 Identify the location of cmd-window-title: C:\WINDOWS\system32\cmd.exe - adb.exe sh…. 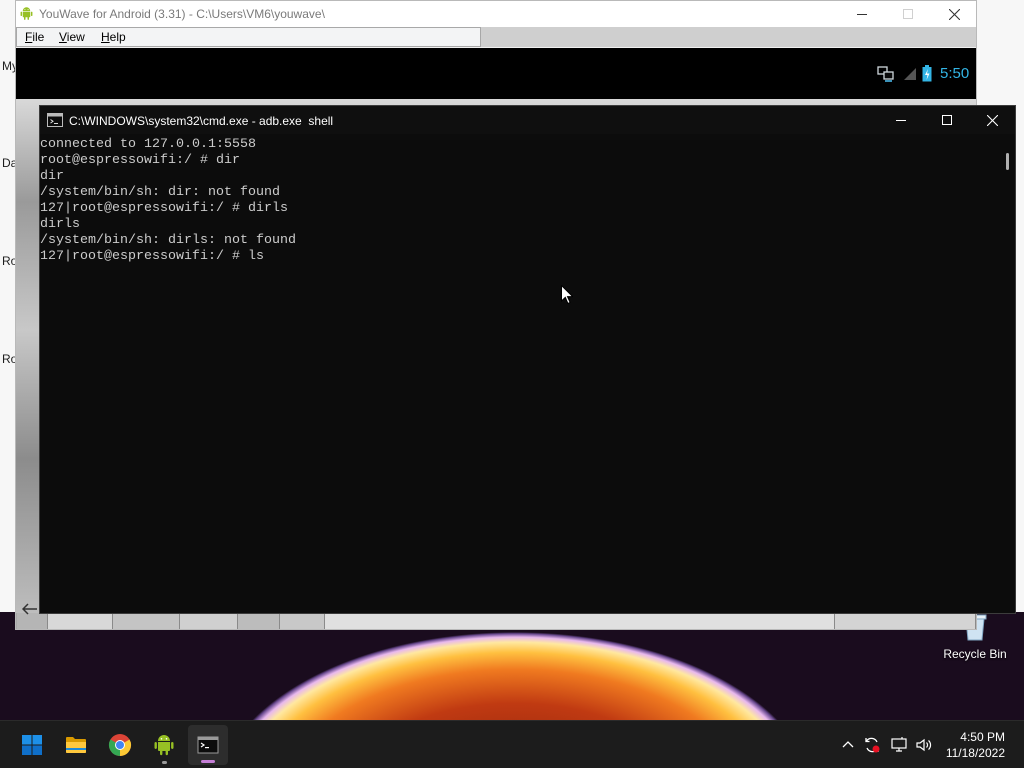
(201, 121).